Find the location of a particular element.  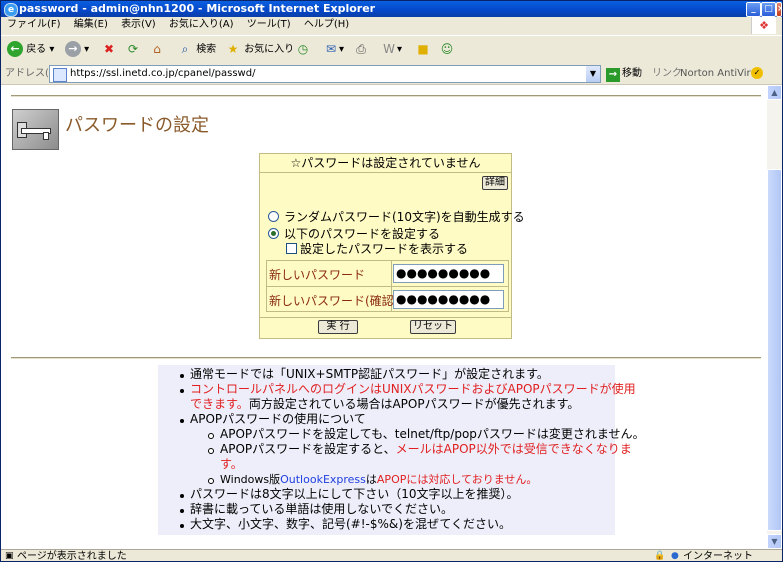

reset-button: リセット is located at coordinates (433, 327).